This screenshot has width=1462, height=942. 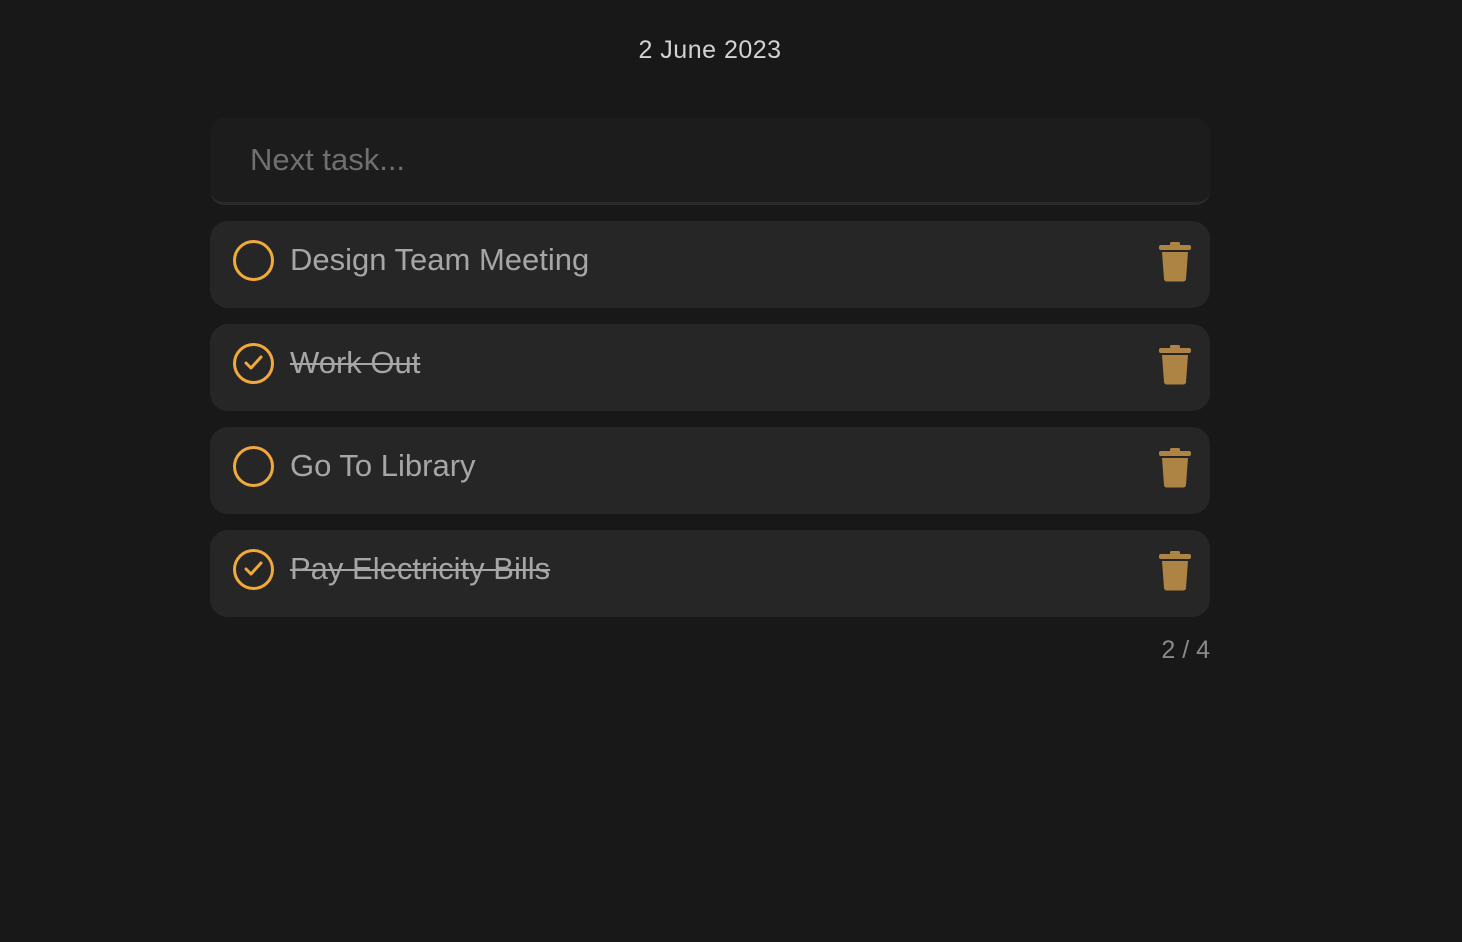 I want to click on task-item: Design Team Meeting, so click(x=710, y=264).